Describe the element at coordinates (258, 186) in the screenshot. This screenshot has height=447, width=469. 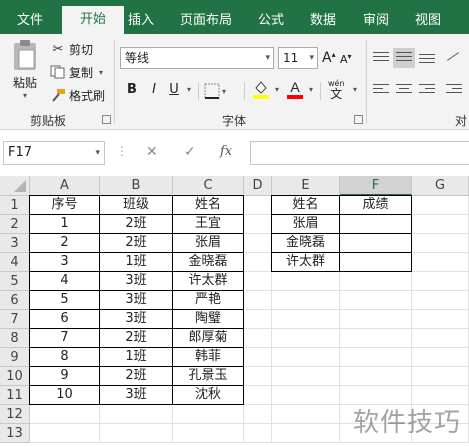
I see `column-header-d: D` at that location.